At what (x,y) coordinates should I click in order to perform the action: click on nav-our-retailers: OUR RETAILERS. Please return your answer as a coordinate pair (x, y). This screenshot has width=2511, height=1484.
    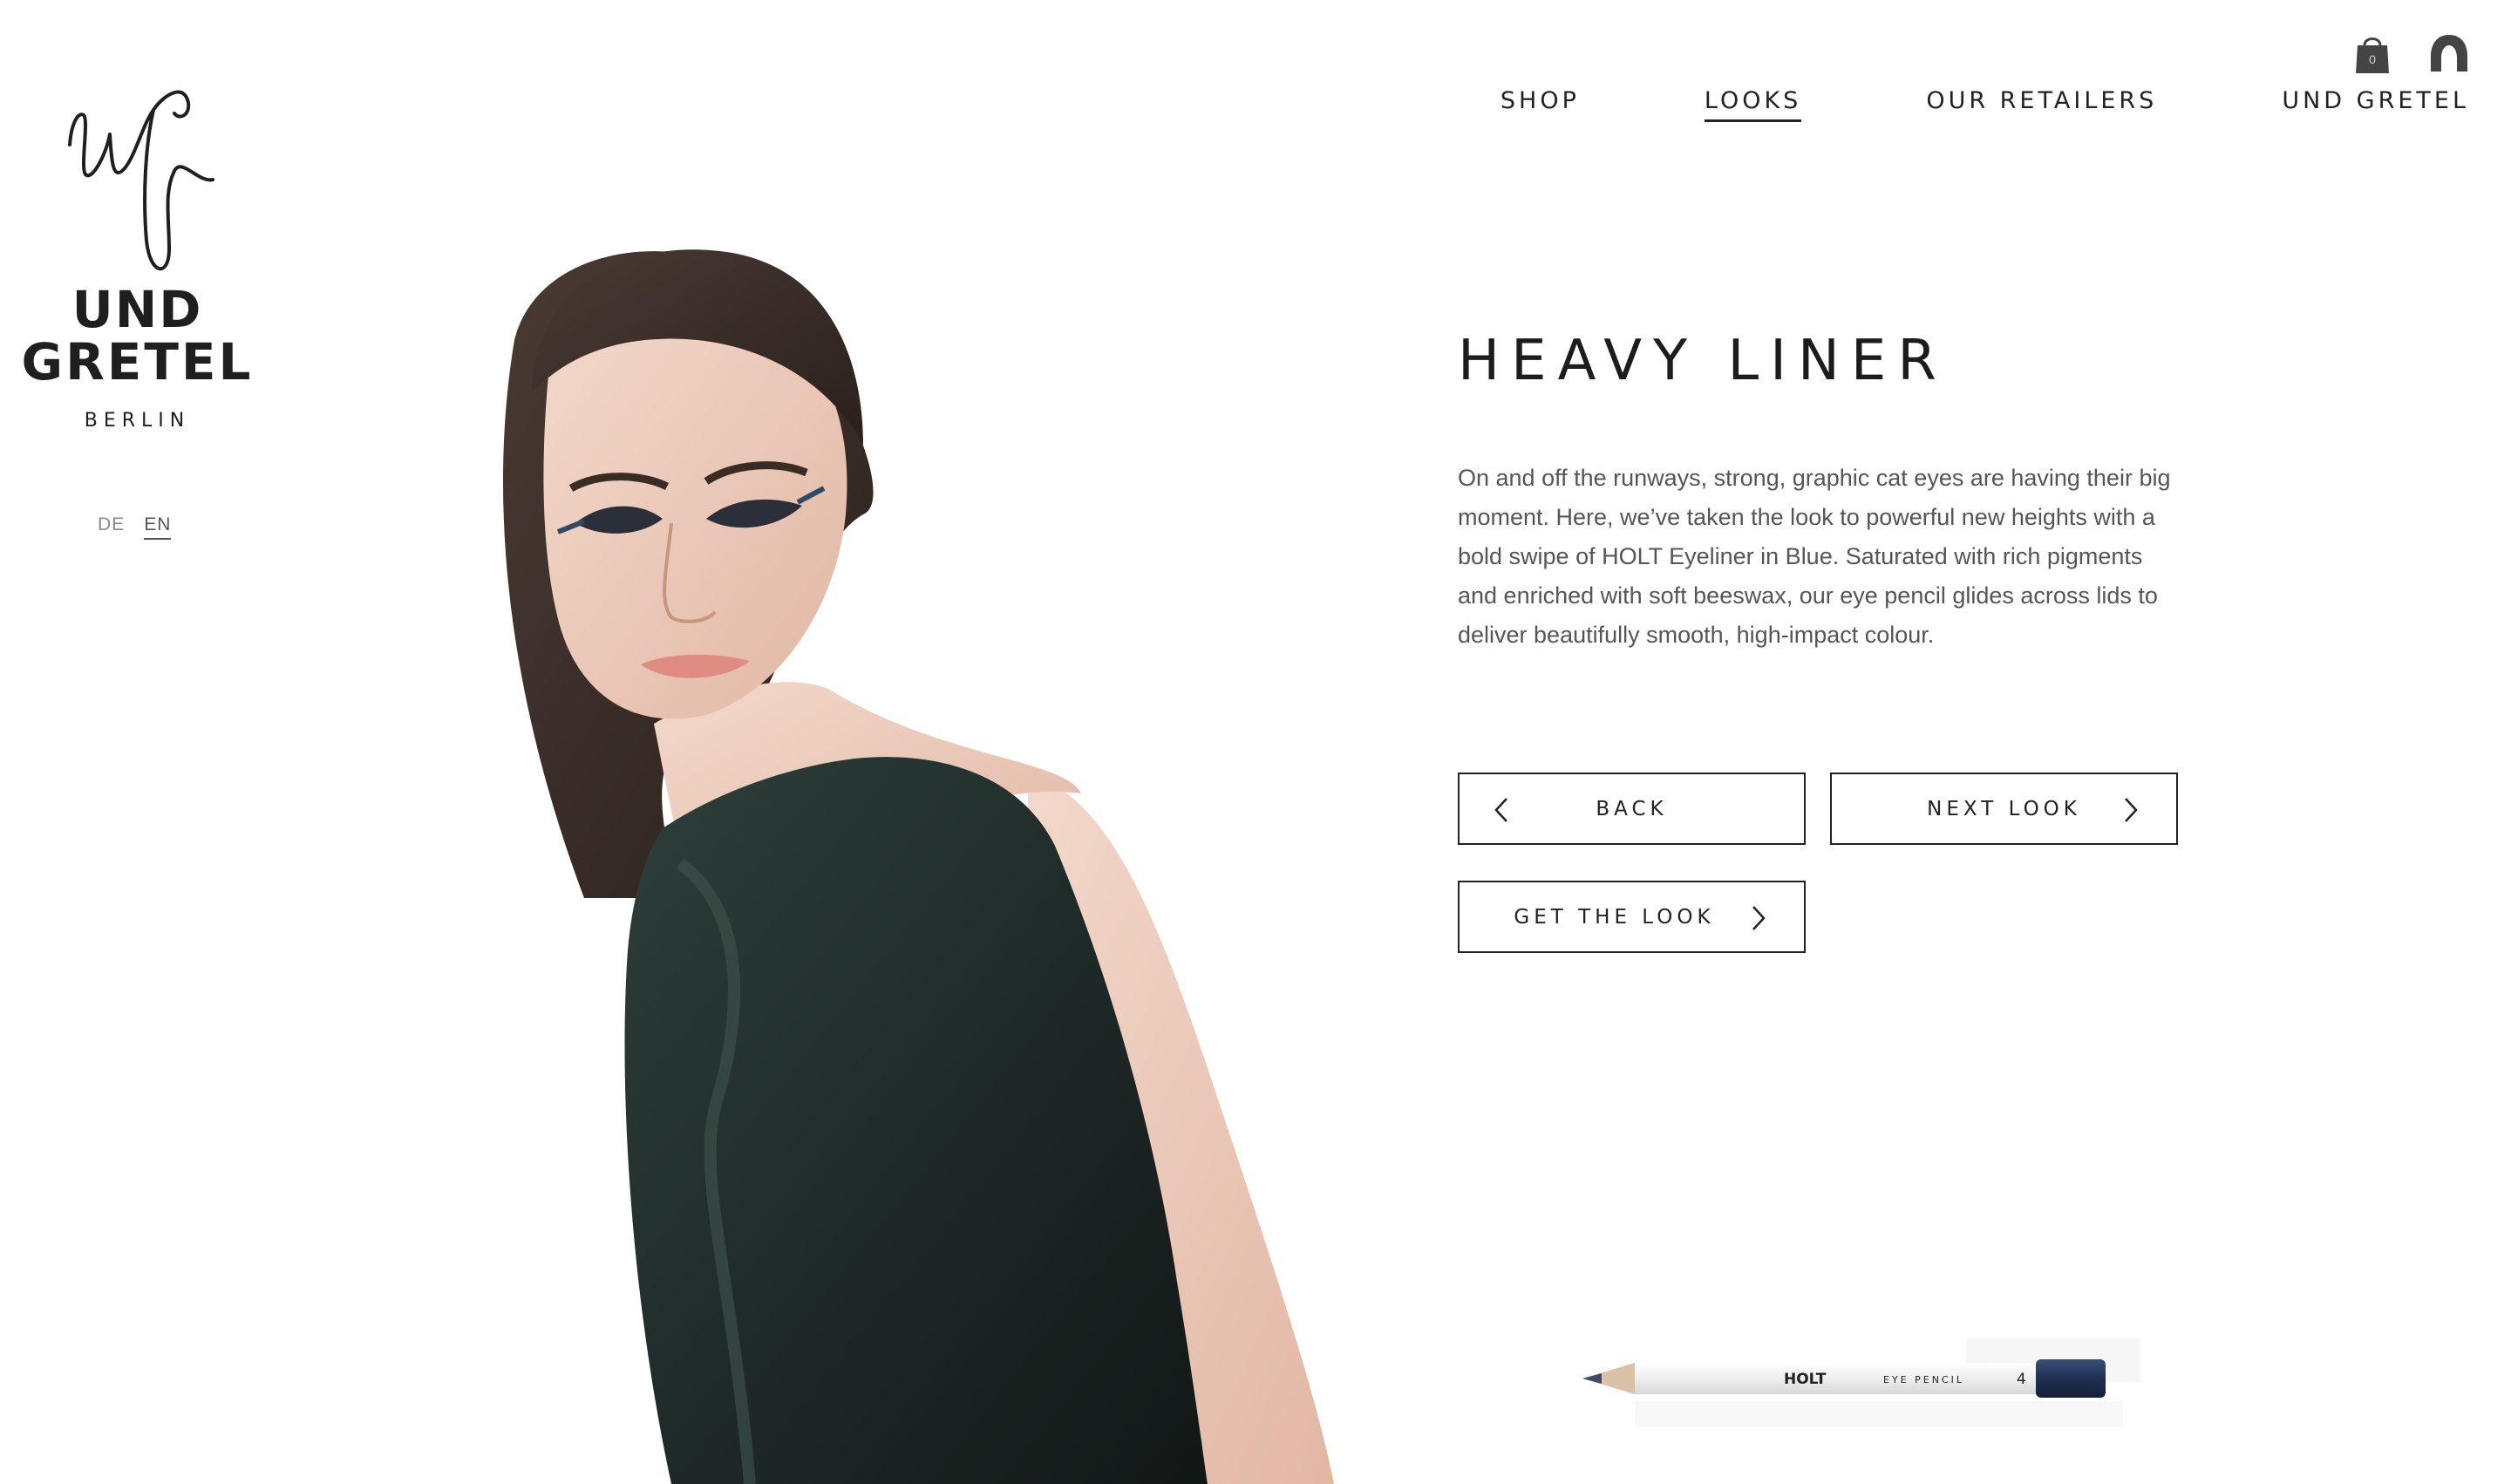
    Looking at the image, I should click on (2041, 104).